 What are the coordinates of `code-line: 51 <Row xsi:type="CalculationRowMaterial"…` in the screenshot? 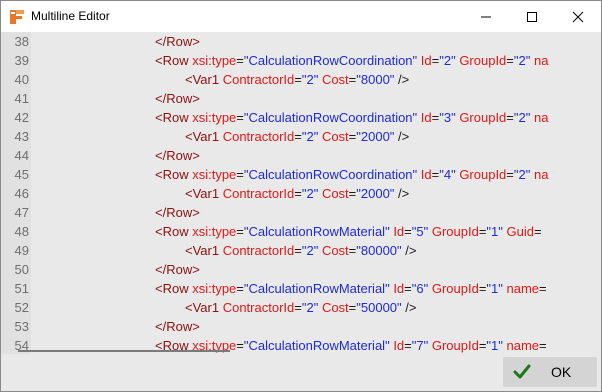 It's located at (301, 288).